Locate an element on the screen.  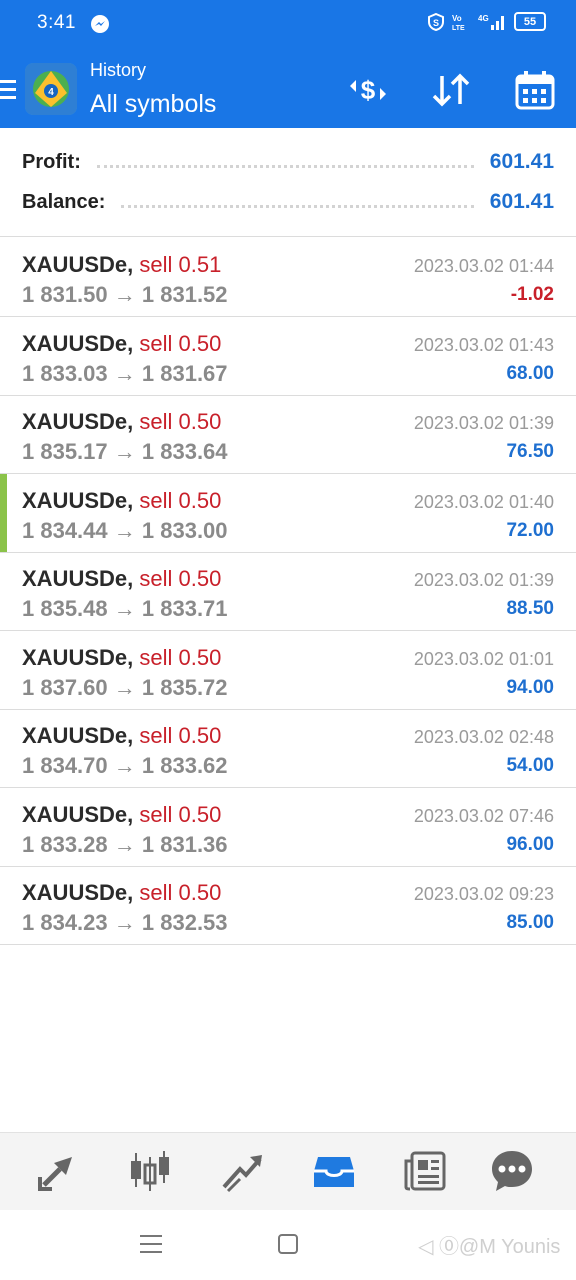
news-icon is located at coordinates (426, 1171).